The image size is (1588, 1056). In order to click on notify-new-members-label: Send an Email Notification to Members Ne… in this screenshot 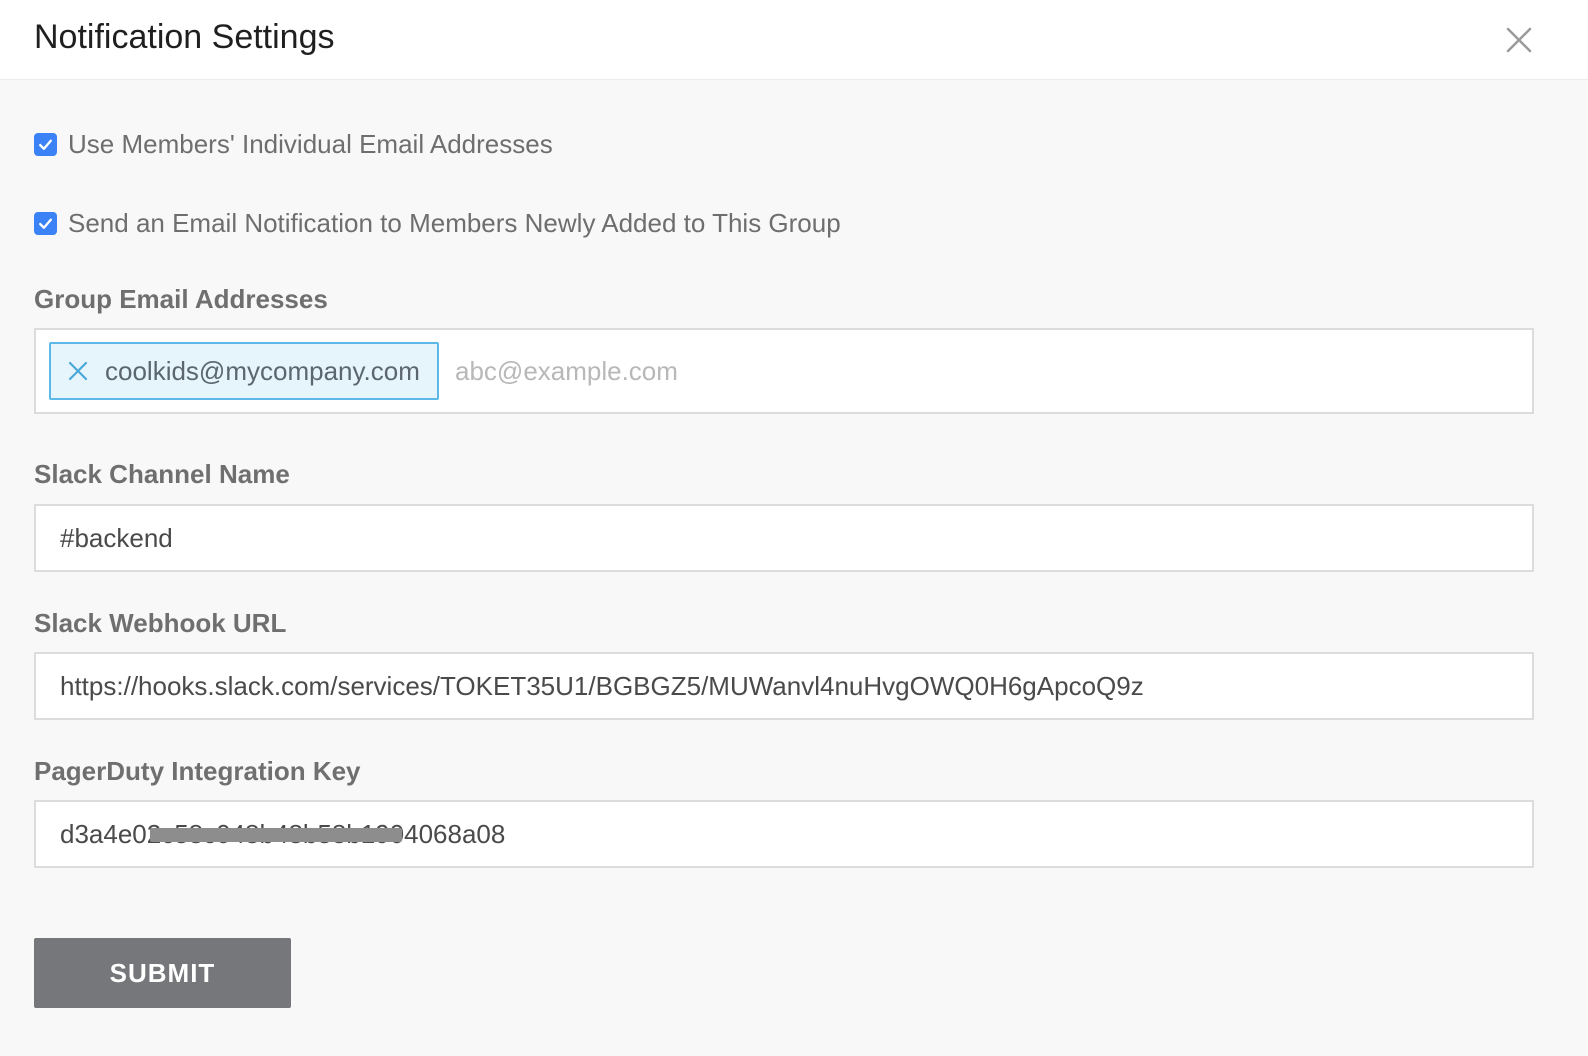, I will do `click(454, 223)`.